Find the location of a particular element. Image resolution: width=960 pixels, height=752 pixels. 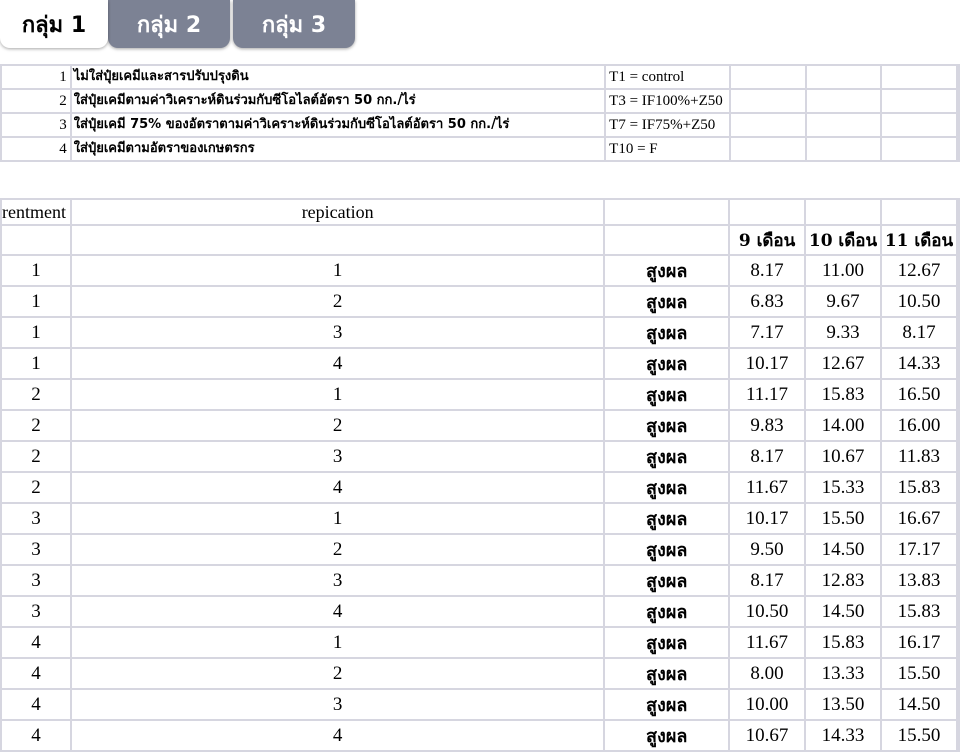

treatment-number: 1 is located at coordinates (36, 77).